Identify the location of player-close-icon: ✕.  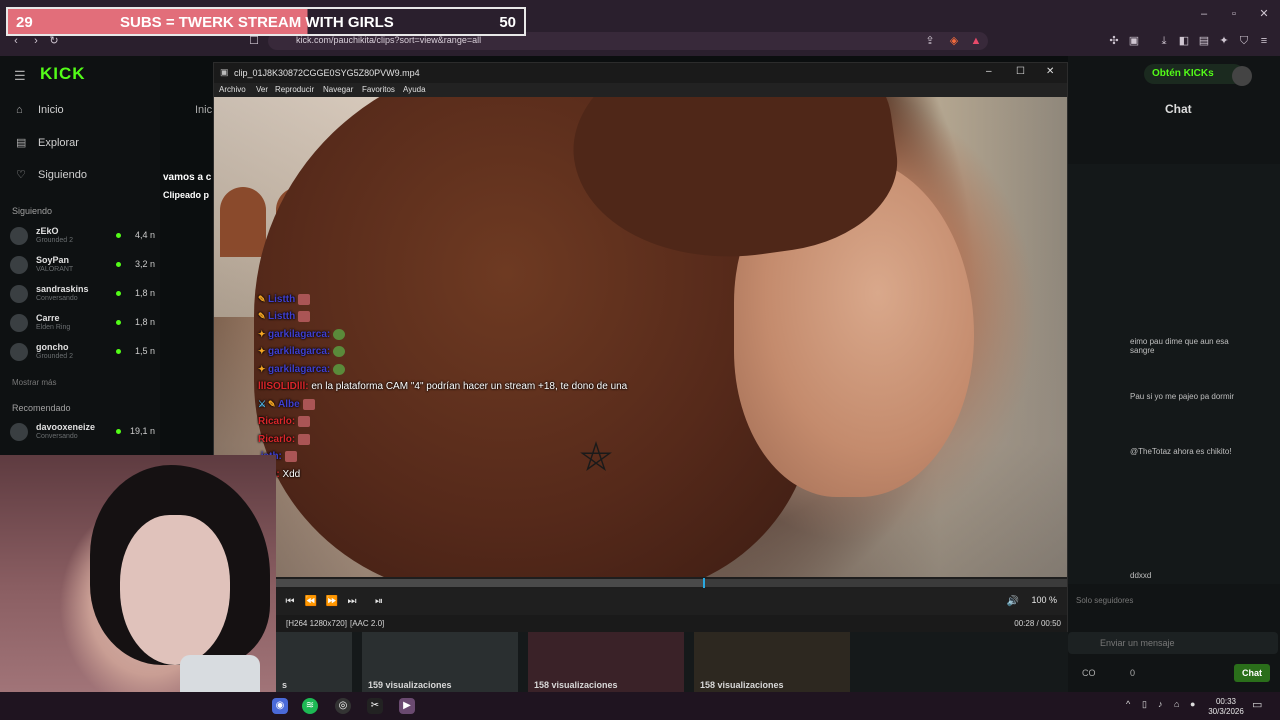
(1050, 71).